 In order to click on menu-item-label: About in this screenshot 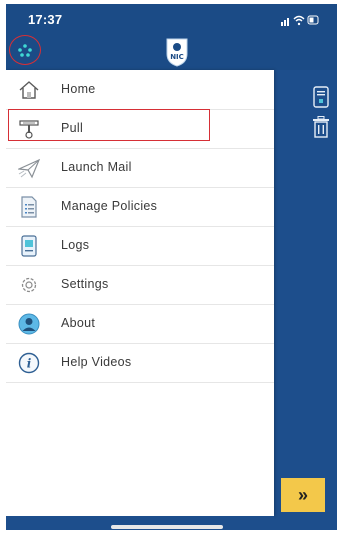, I will do `click(78, 323)`.